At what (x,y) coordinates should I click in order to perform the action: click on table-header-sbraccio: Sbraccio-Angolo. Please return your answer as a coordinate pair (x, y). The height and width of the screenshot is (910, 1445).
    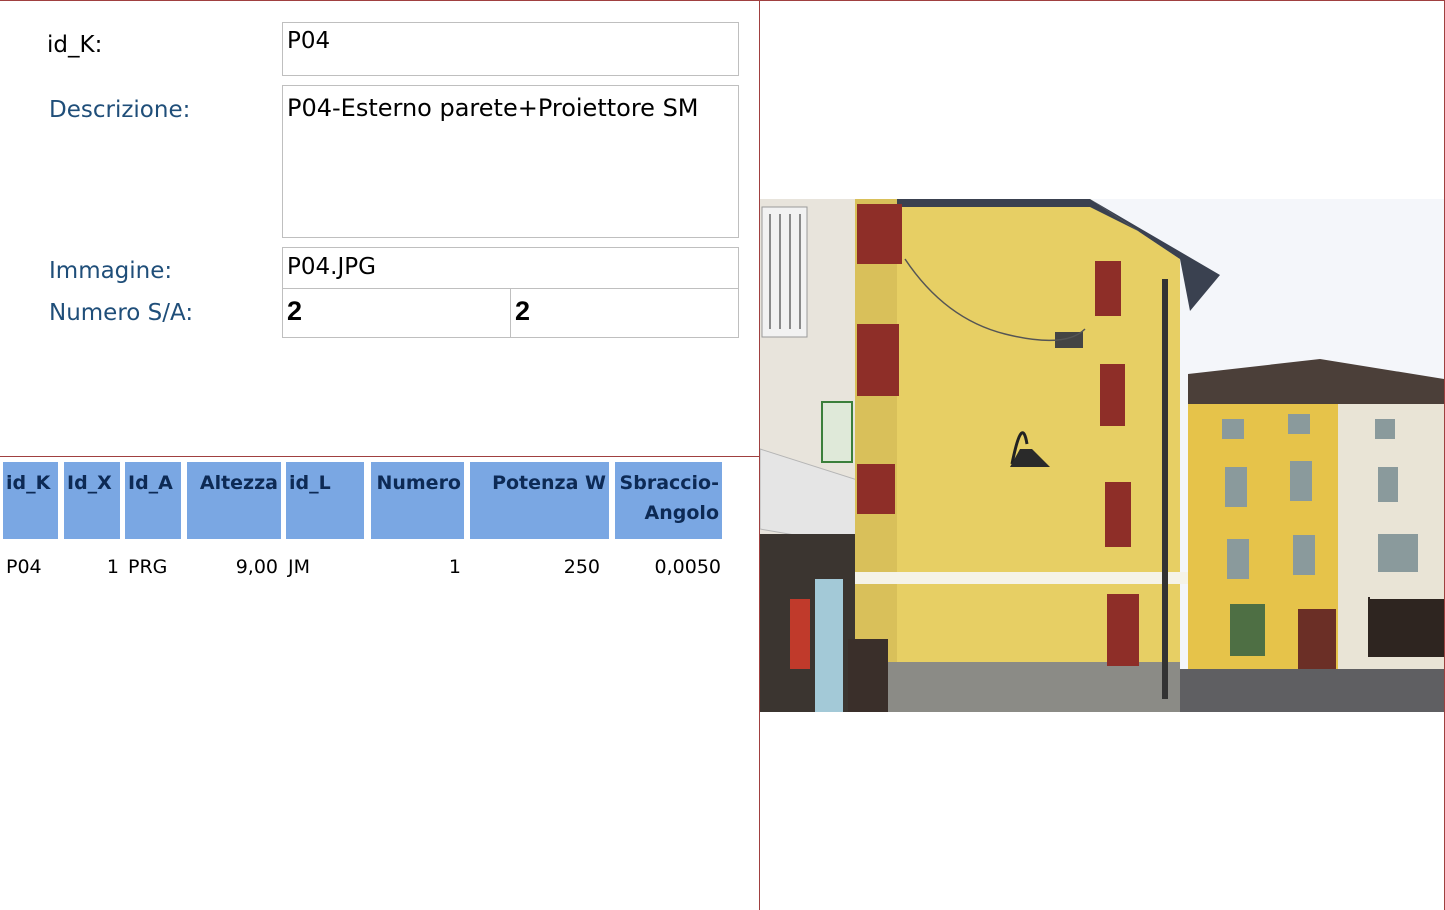
    Looking at the image, I should click on (668, 500).